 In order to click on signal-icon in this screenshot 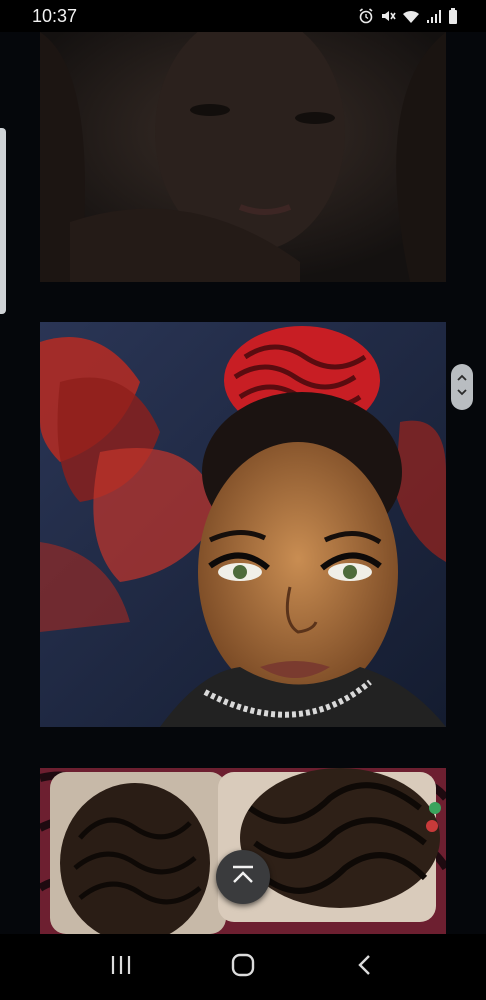, I will do `click(434, 16)`.